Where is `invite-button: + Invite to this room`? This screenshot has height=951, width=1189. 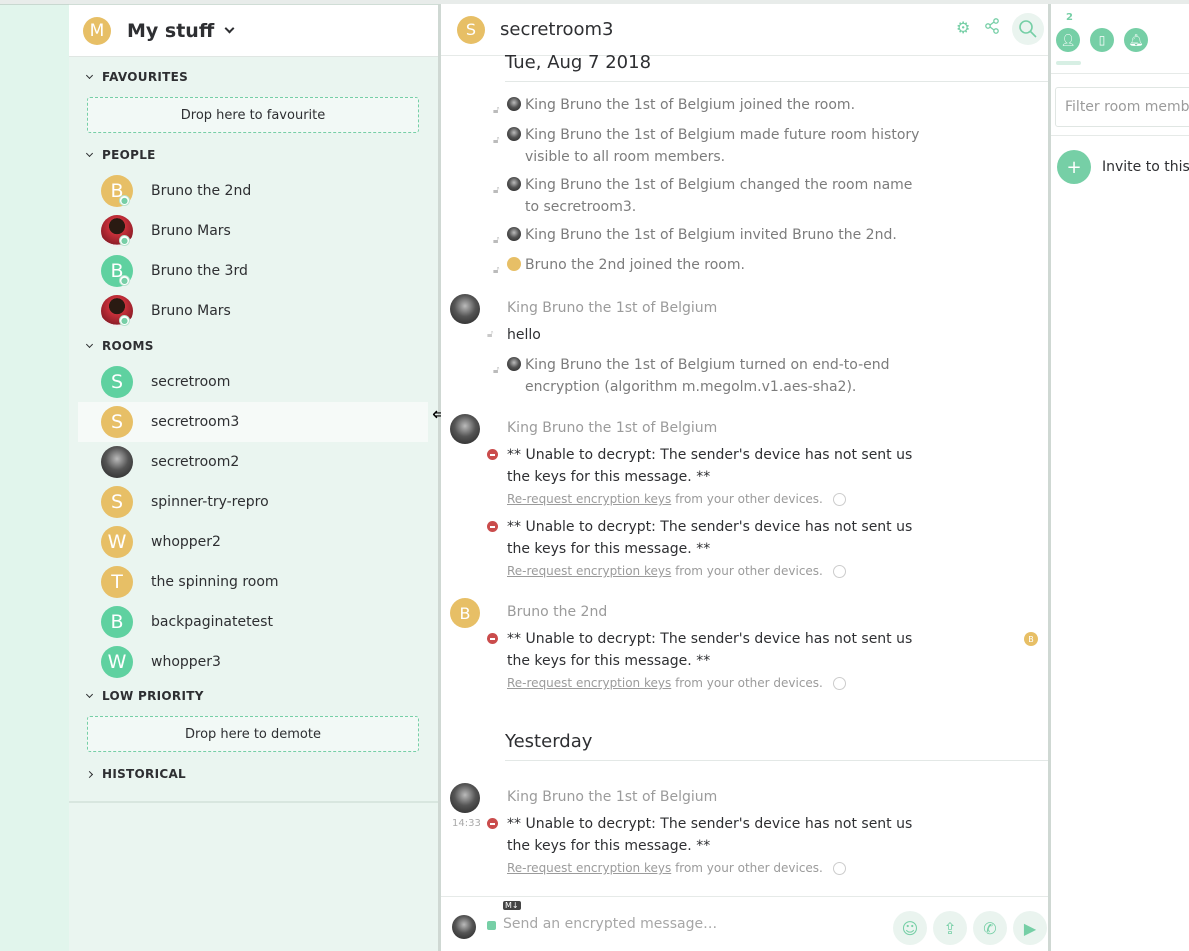
invite-button: + Invite to this room is located at coordinates (1123, 167).